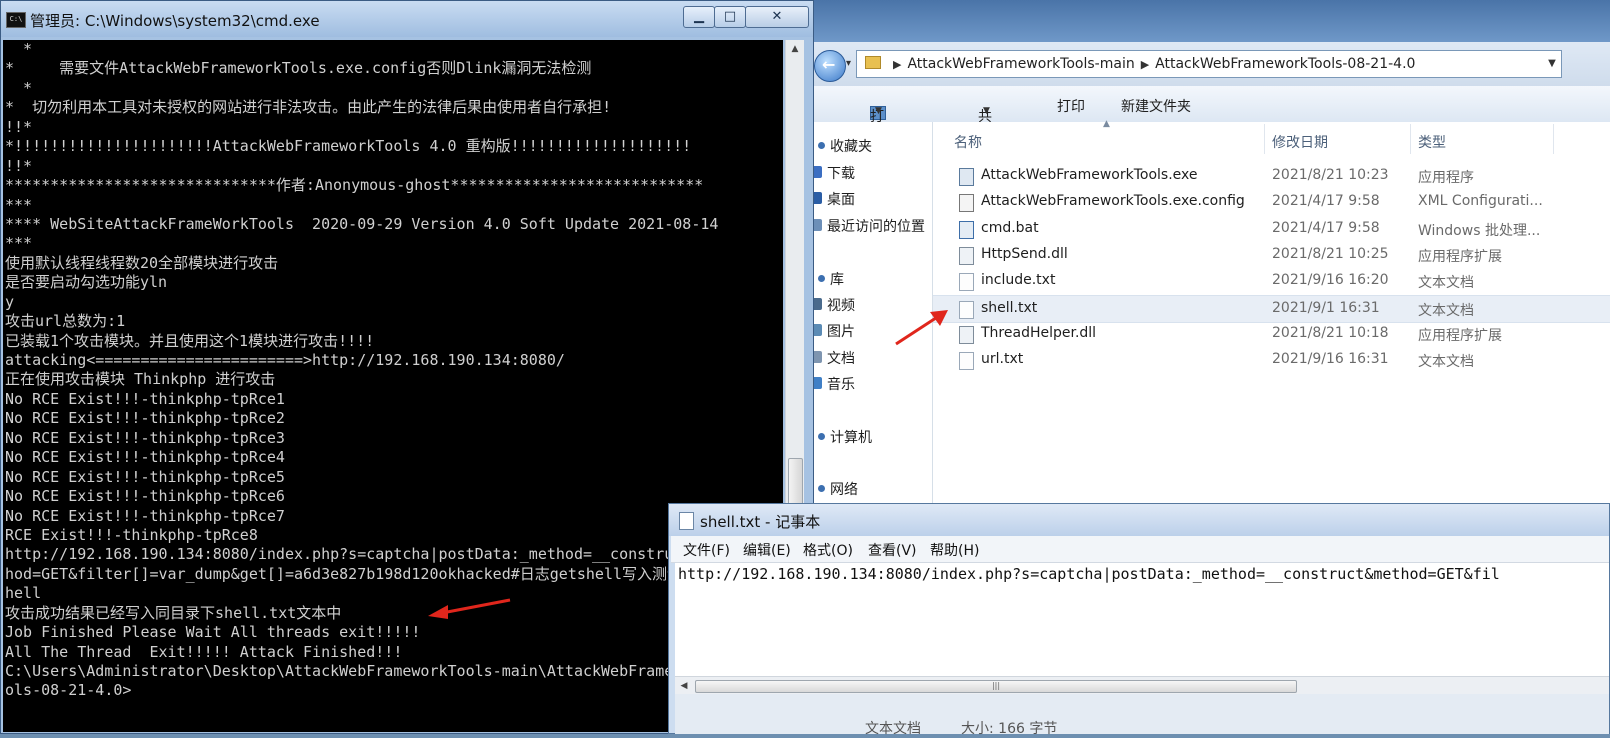 This screenshot has height=738, width=1610. I want to click on status-bar: 文本文档 大小: 166 字节, so click(1142, 715).